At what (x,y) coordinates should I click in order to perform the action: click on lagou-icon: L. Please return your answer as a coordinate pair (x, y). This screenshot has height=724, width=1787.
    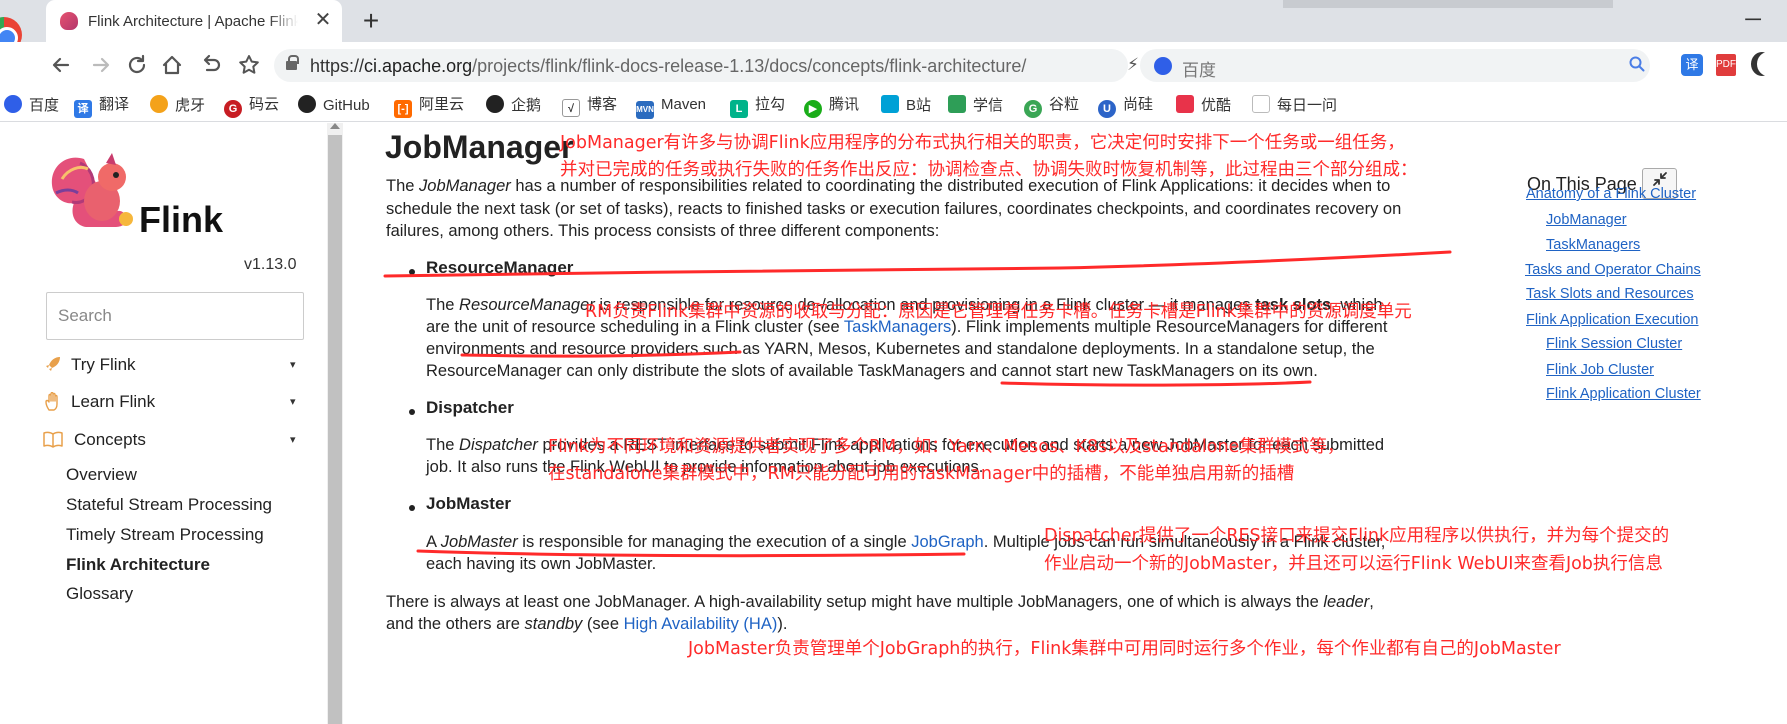
    Looking at the image, I should click on (739, 109).